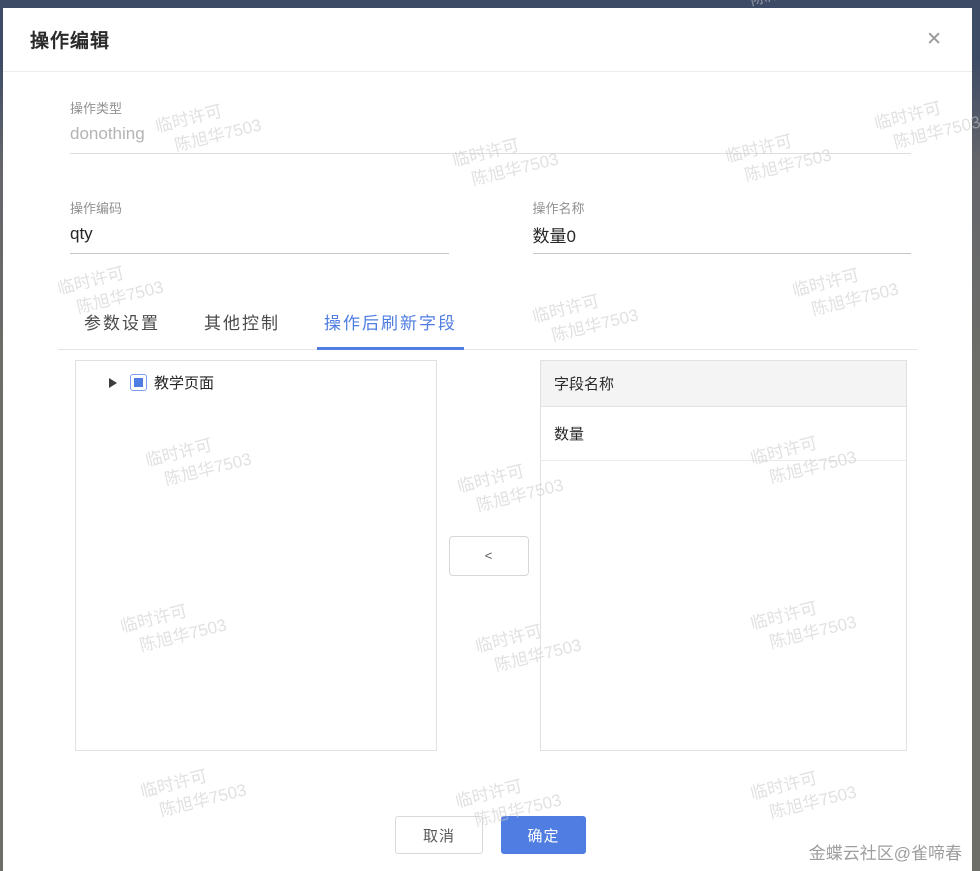 Image resolution: width=980 pixels, height=871 pixels. Describe the element at coordinates (934, 39) in the screenshot. I see `close-icon: ✕` at that location.